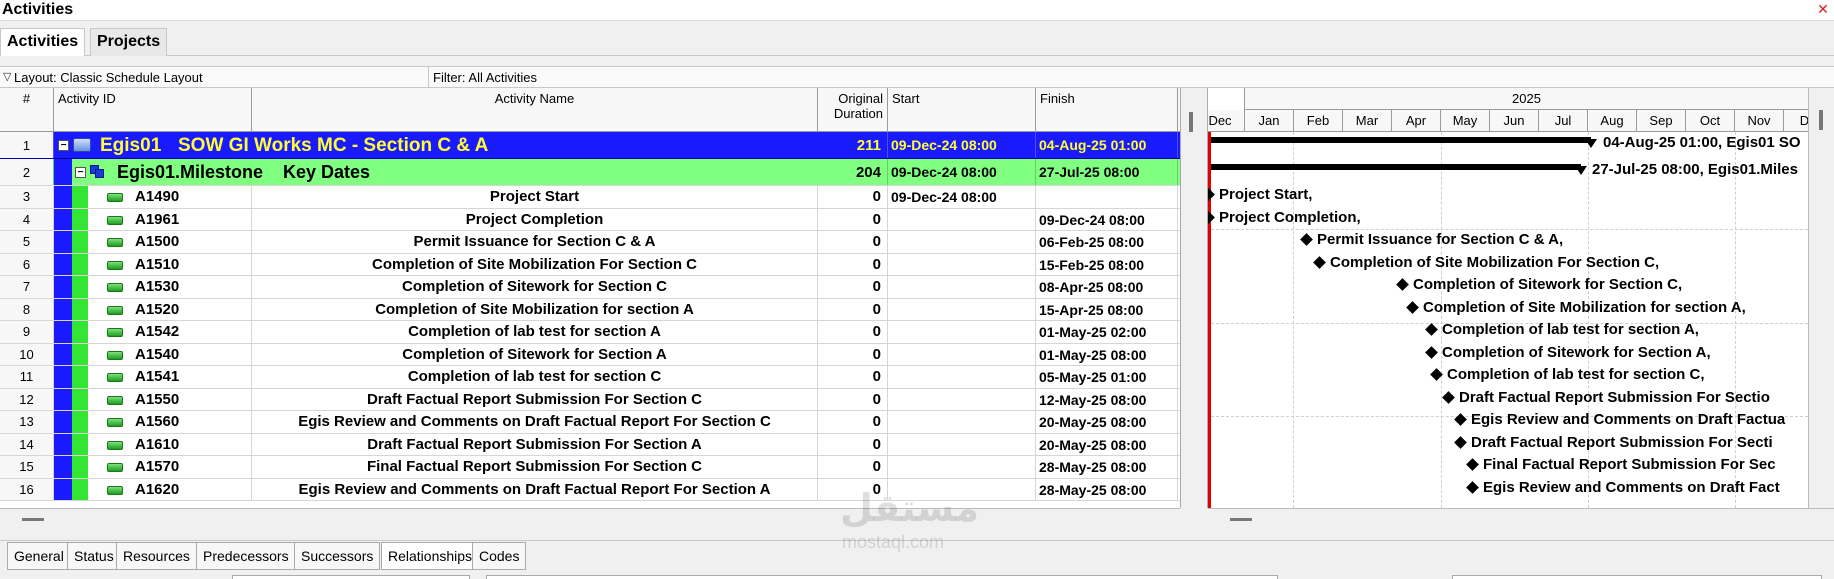 The height and width of the screenshot is (579, 1834). I want to click on tab-general: General, so click(39, 556).